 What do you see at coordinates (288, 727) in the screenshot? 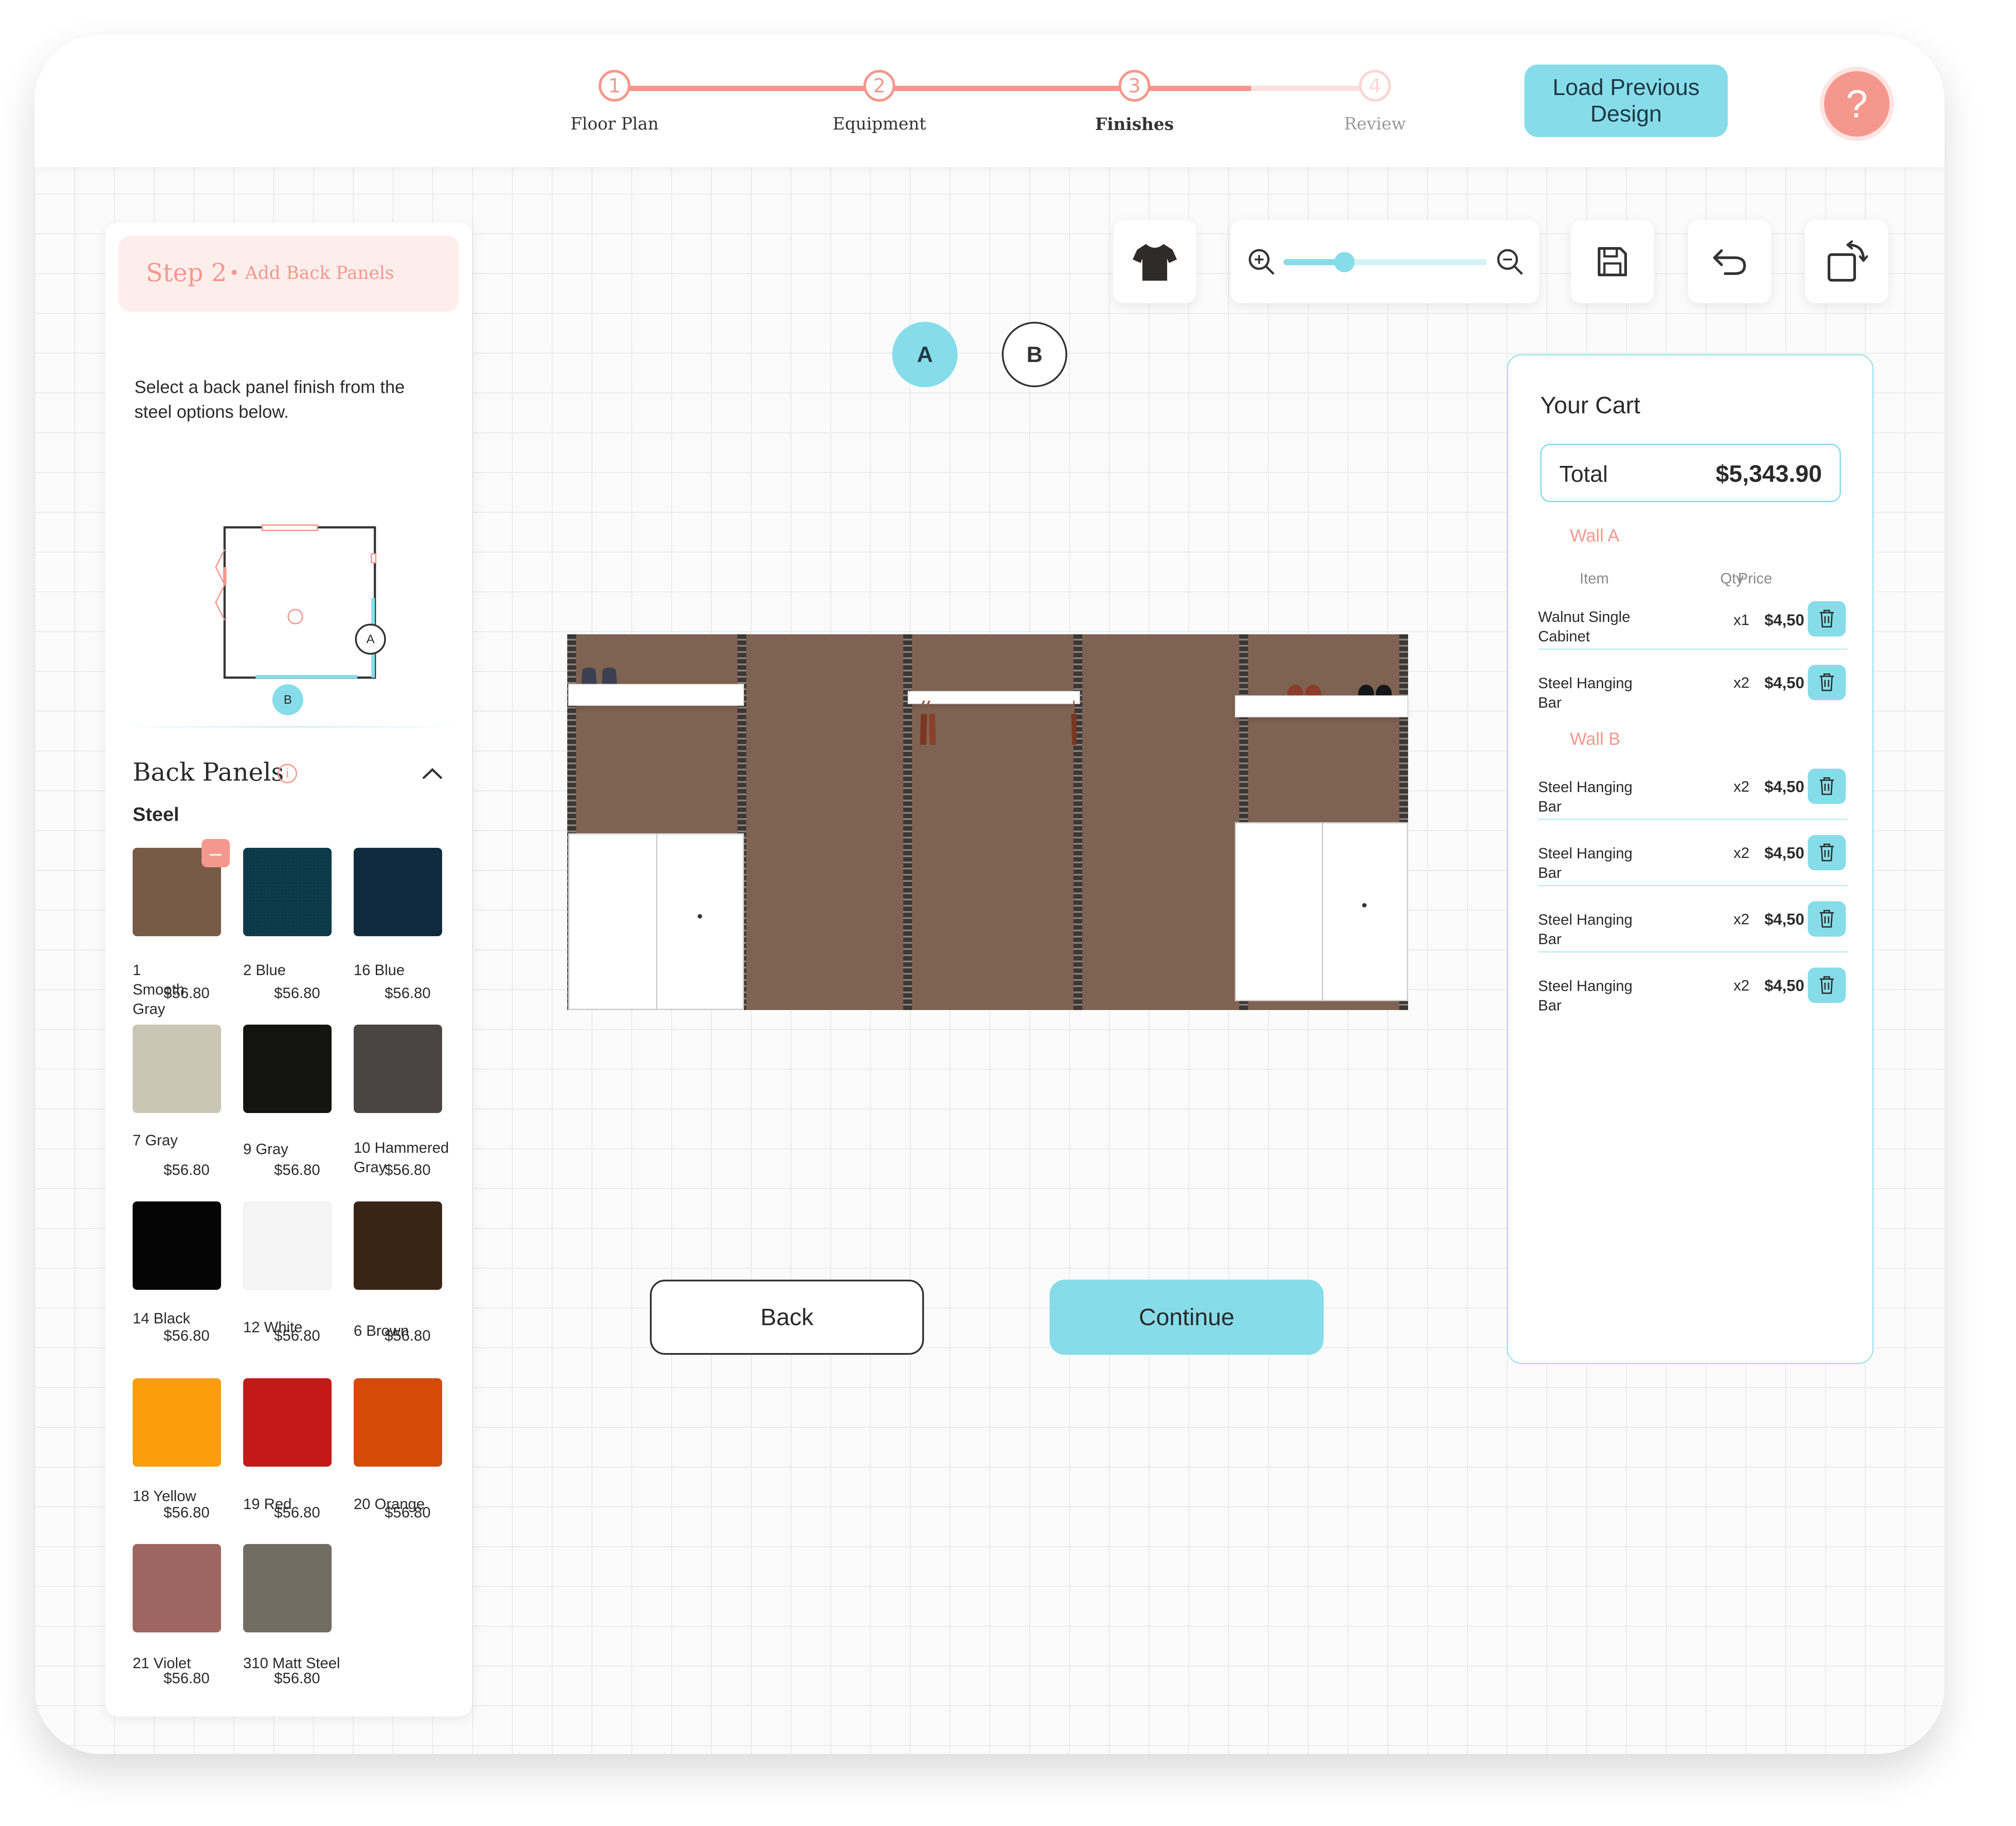
I see `divider` at bounding box center [288, 727].